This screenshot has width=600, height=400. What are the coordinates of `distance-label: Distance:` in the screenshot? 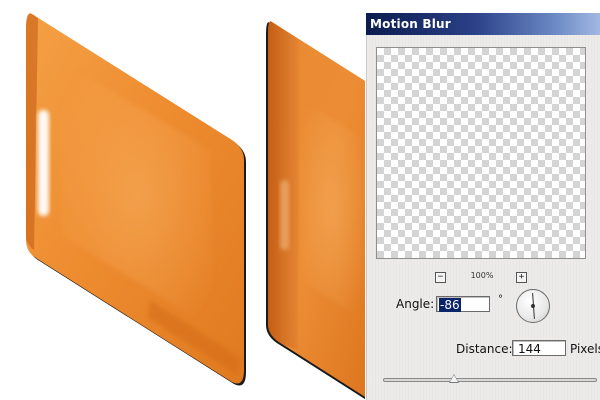 It's located at (484, 349).